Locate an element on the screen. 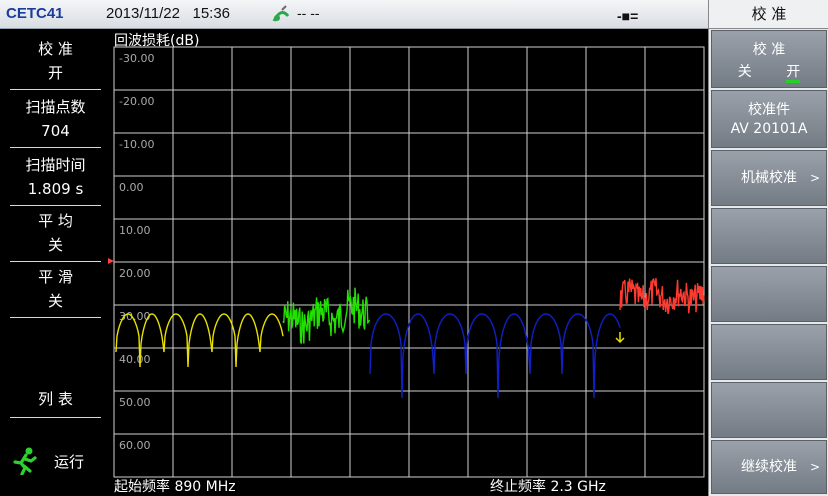 The width and height of the screenshot is (828, 496). datetime: 2013/11/22 15:36 is located at coordinates (168, 13).